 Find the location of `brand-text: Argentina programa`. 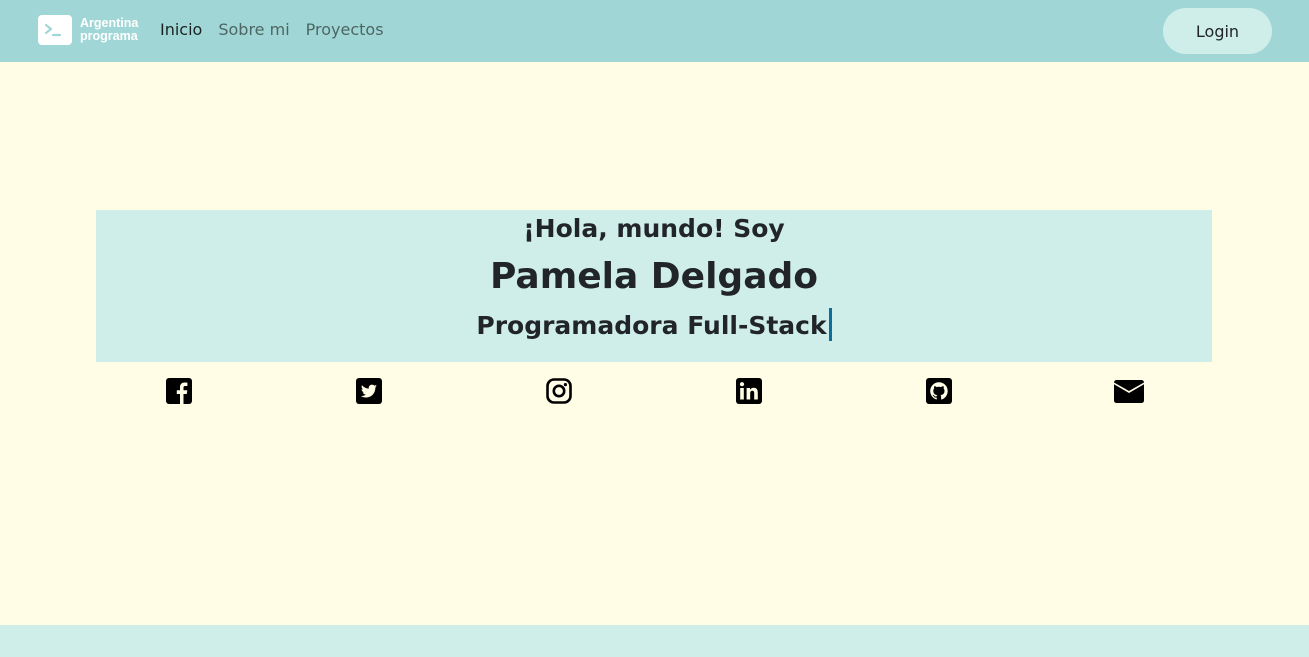

brand-text: Argentina programa is located at coordinates (109, 30).